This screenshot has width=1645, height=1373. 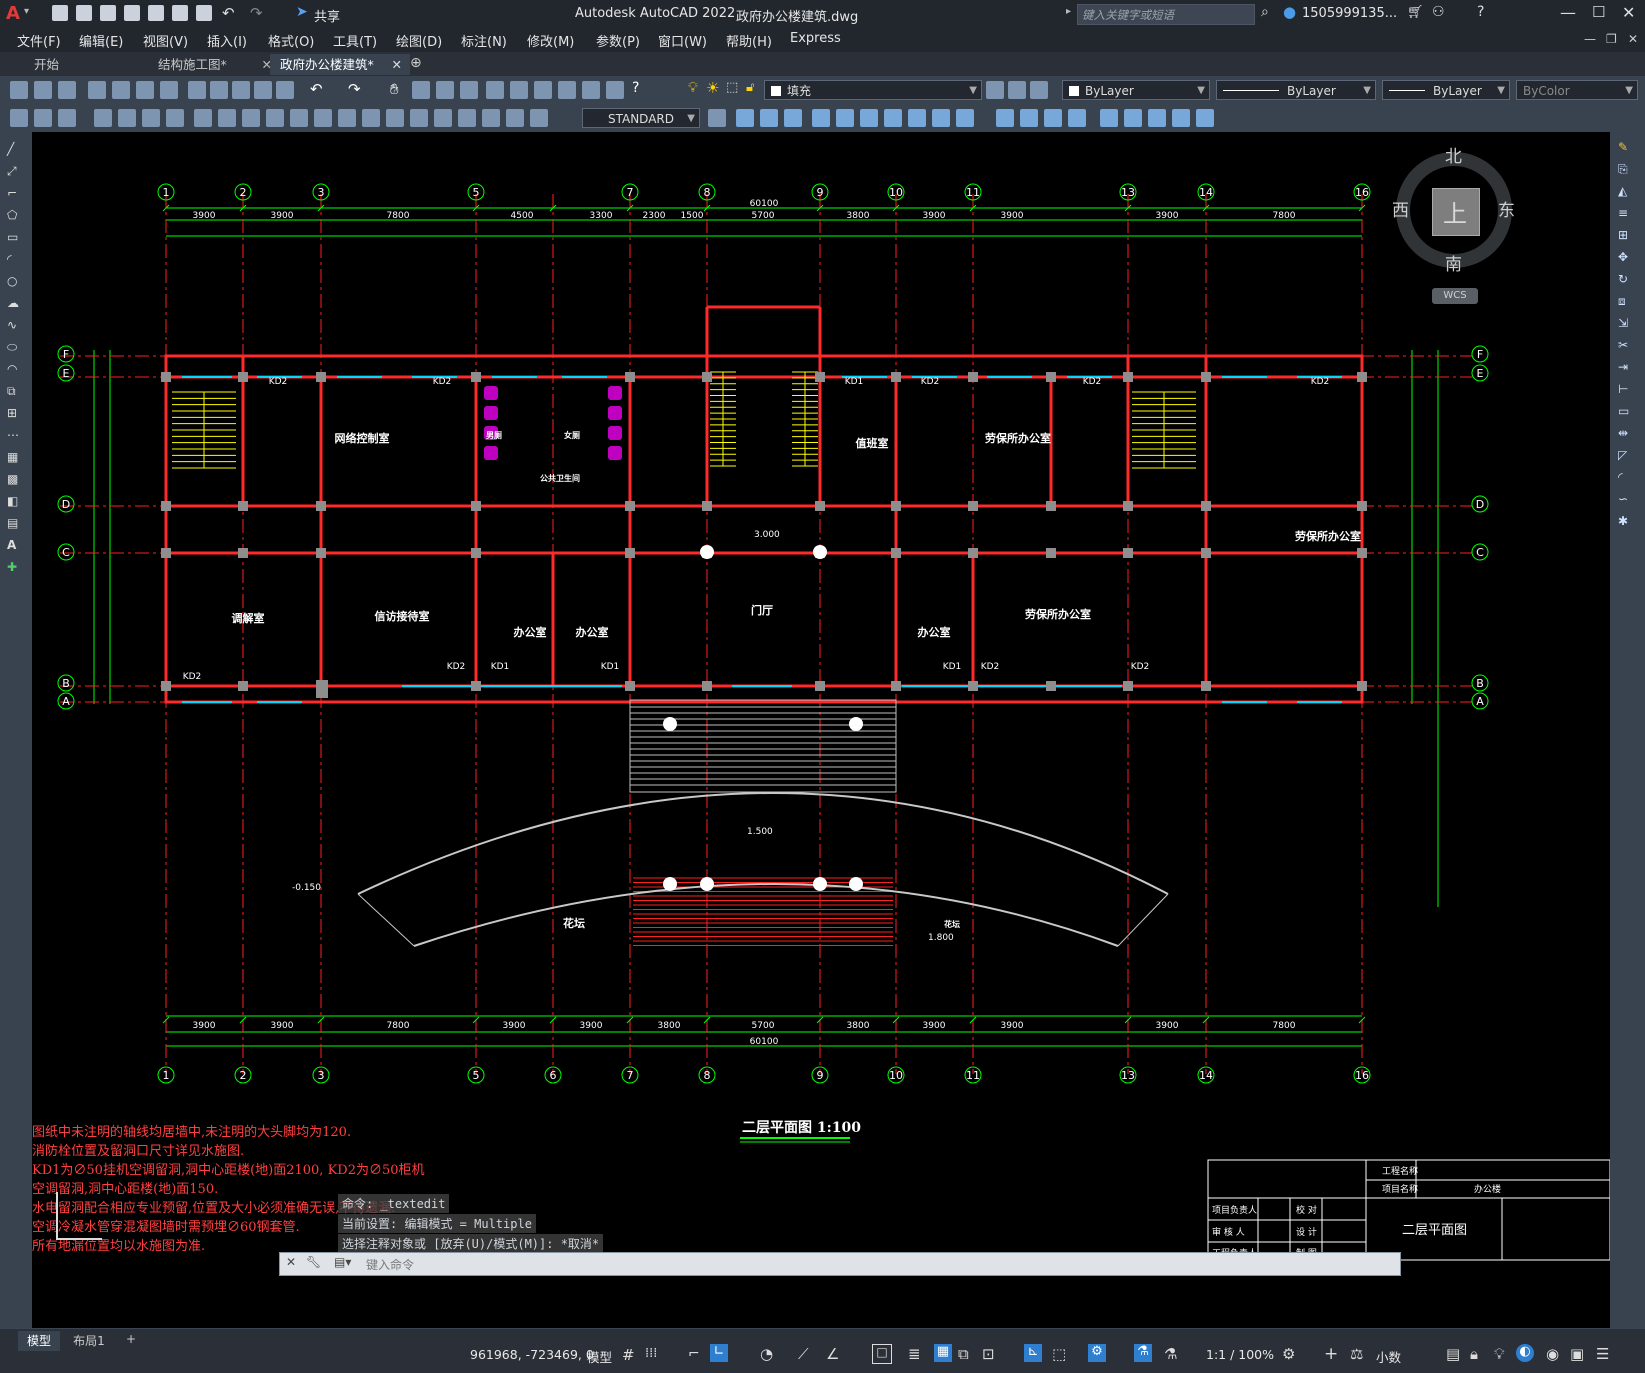 I want to click on wcs-menu: WCS, so click(x=1455, y=296).